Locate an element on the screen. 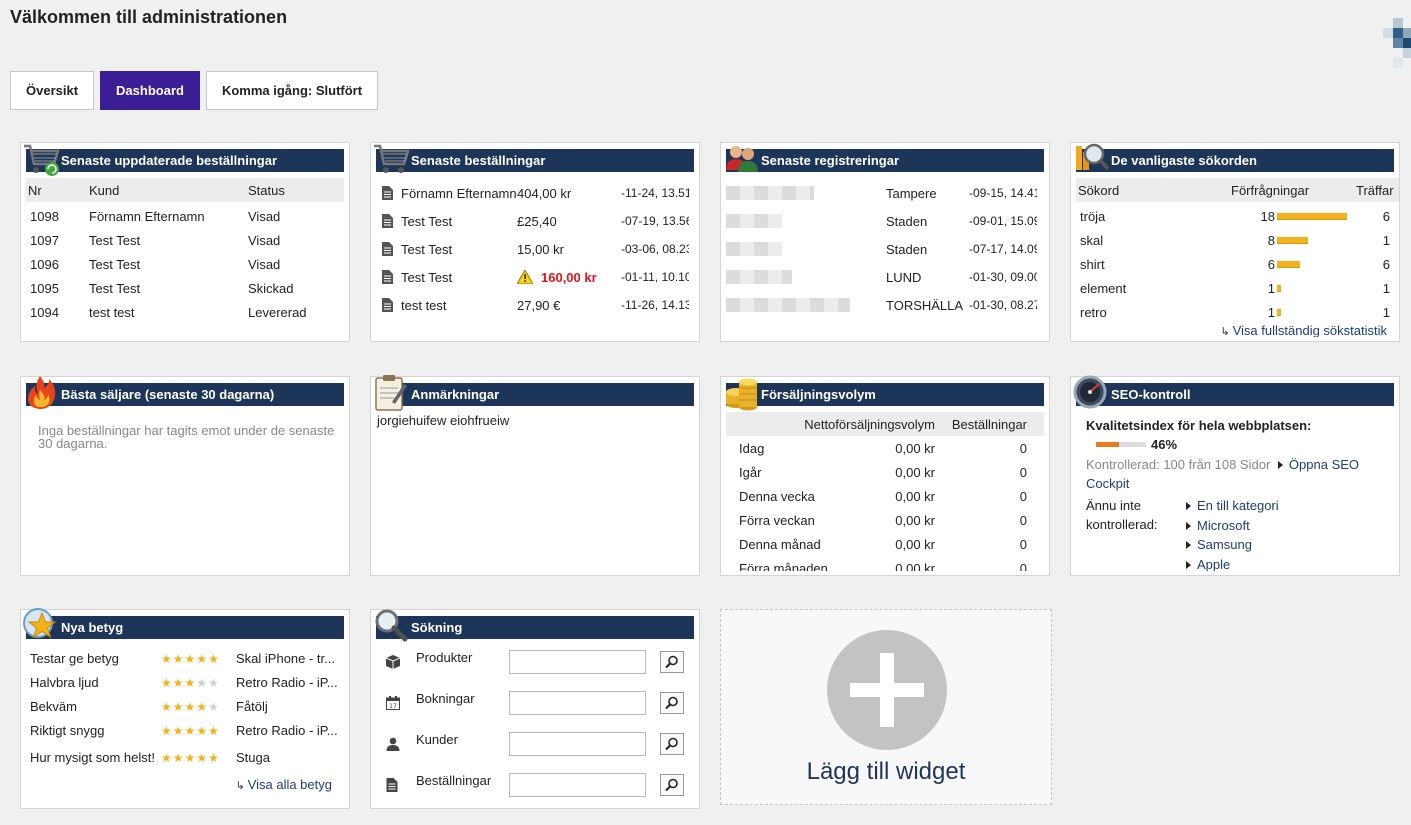 This screenshot has height=825, width=1411. unchecked-page-link: Microsoft is located at coordinates (1232, 526).